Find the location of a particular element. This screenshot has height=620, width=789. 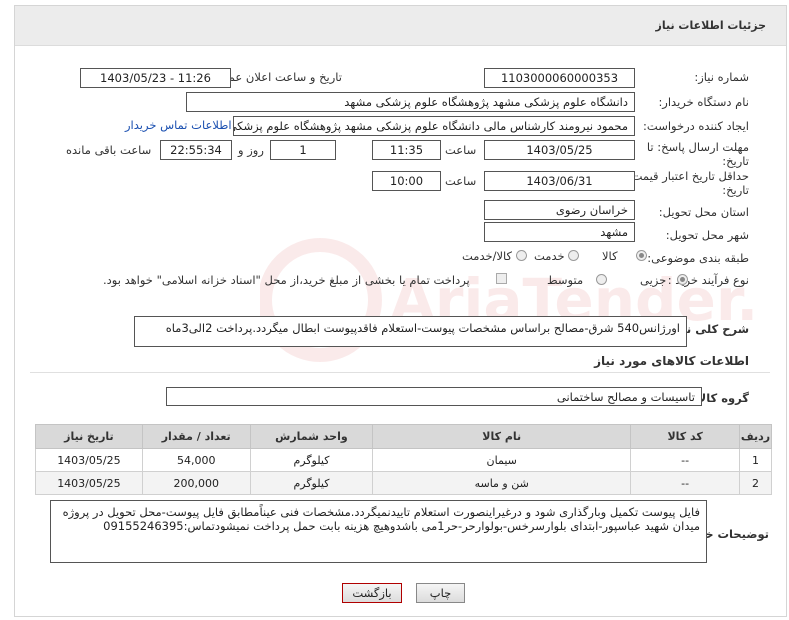

buyer-org-label: نام دستگاه خریدار: is located at coordinates (703, 102).